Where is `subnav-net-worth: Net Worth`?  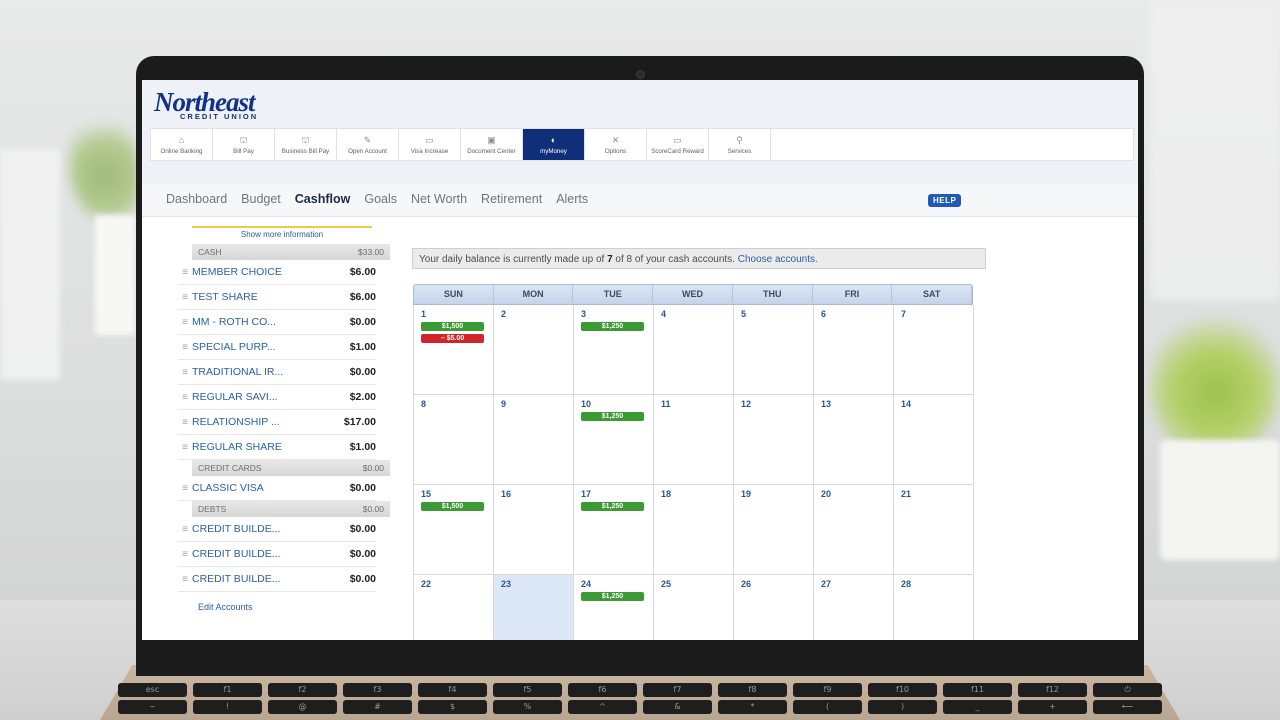 subnav-net-worth: Net Worth is located at coordinates (439, 199).